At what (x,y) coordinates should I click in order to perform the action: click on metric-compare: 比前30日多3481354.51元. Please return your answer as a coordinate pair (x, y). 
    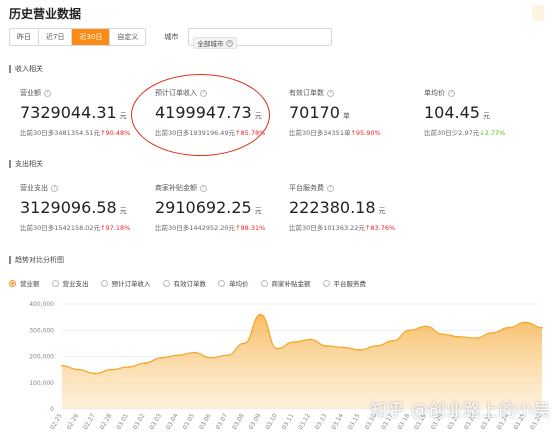
    Looking at the image, I should click on (60, 133).